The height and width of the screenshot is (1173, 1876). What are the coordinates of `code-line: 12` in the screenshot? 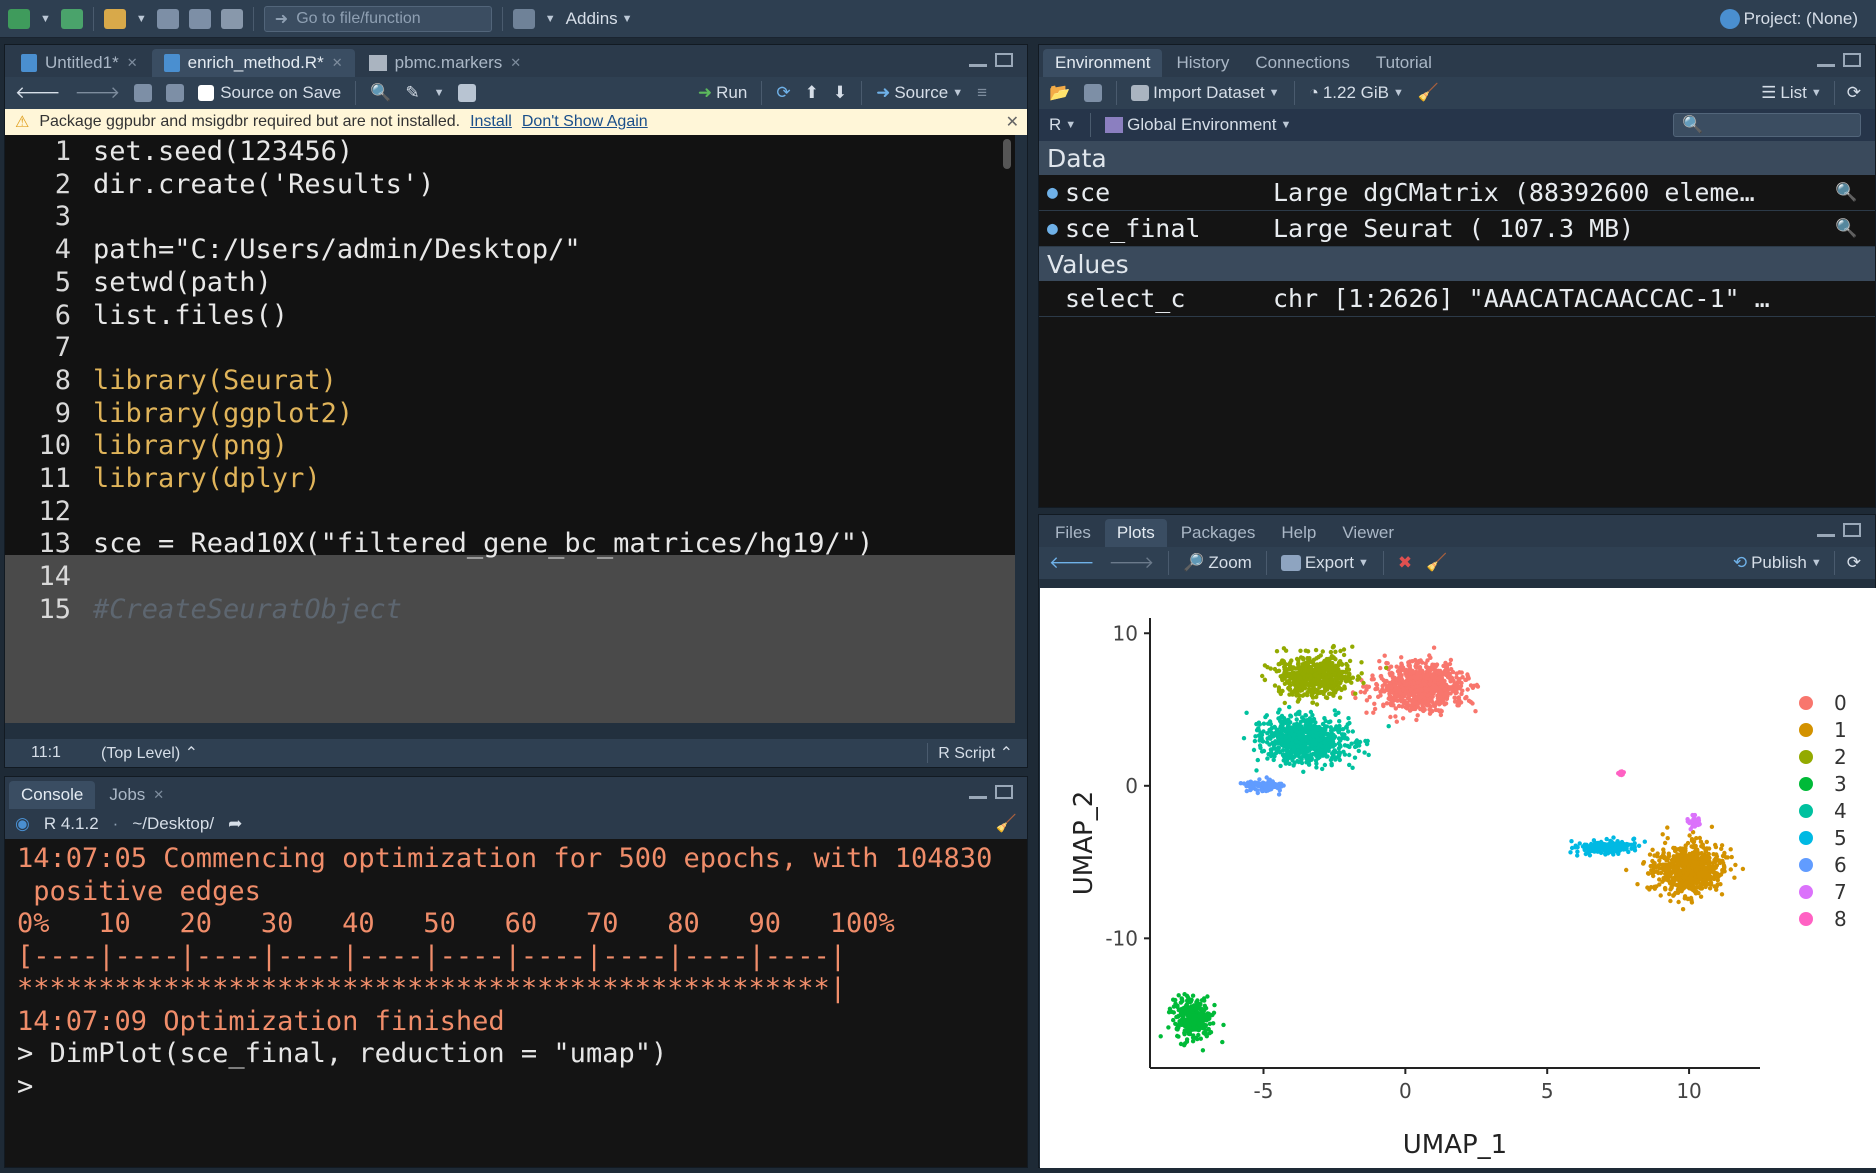 It's located at (510, 511).